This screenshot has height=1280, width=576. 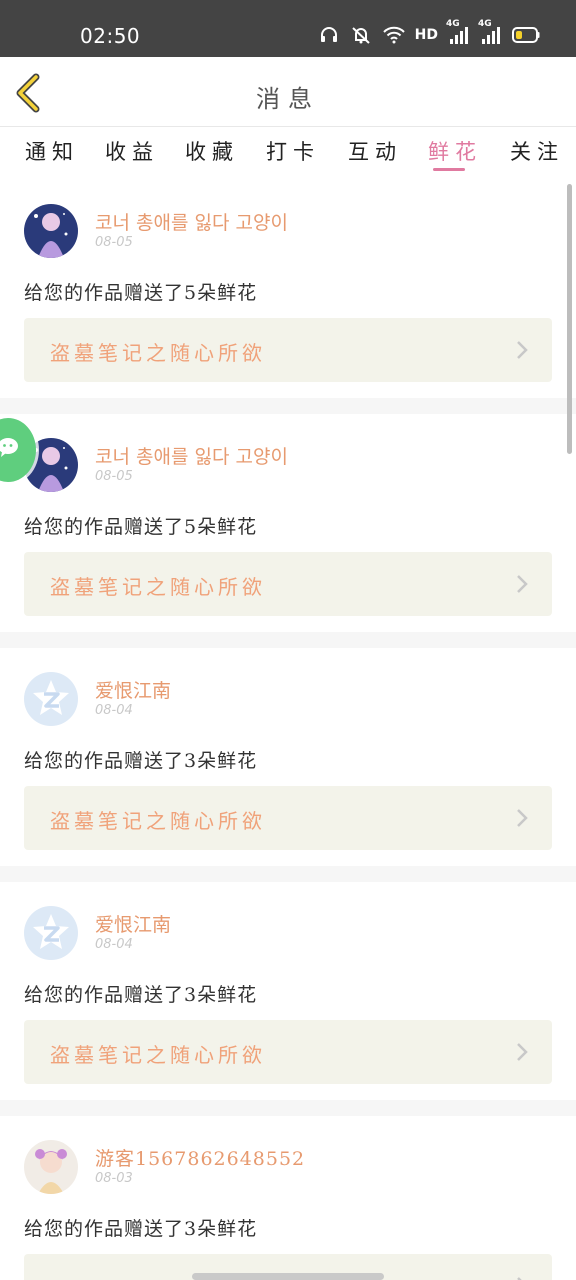 I want to click on tab-earnings: 收益, so click(x=132, y=156).